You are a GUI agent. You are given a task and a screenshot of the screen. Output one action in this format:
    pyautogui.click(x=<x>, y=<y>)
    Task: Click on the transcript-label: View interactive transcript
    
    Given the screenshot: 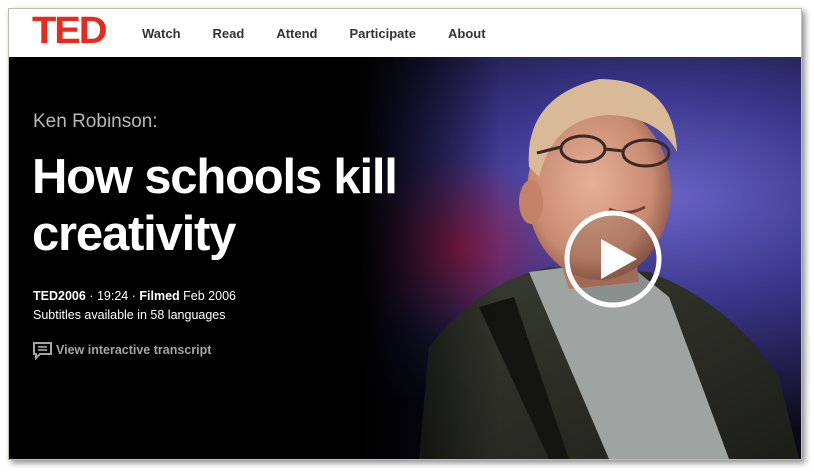 What is the action you would take?
    pyautogui.click(x=134, y=350)
    